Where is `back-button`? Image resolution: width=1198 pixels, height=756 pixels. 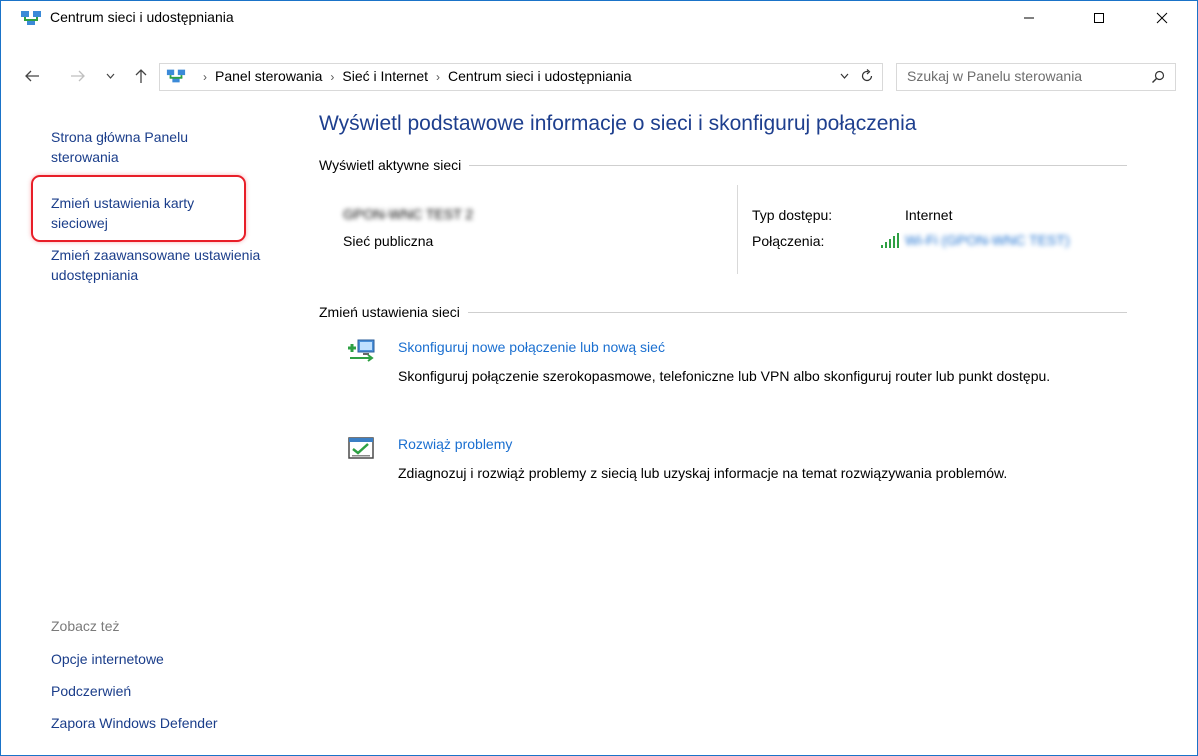
back-button is located at coordinates (32, 76).